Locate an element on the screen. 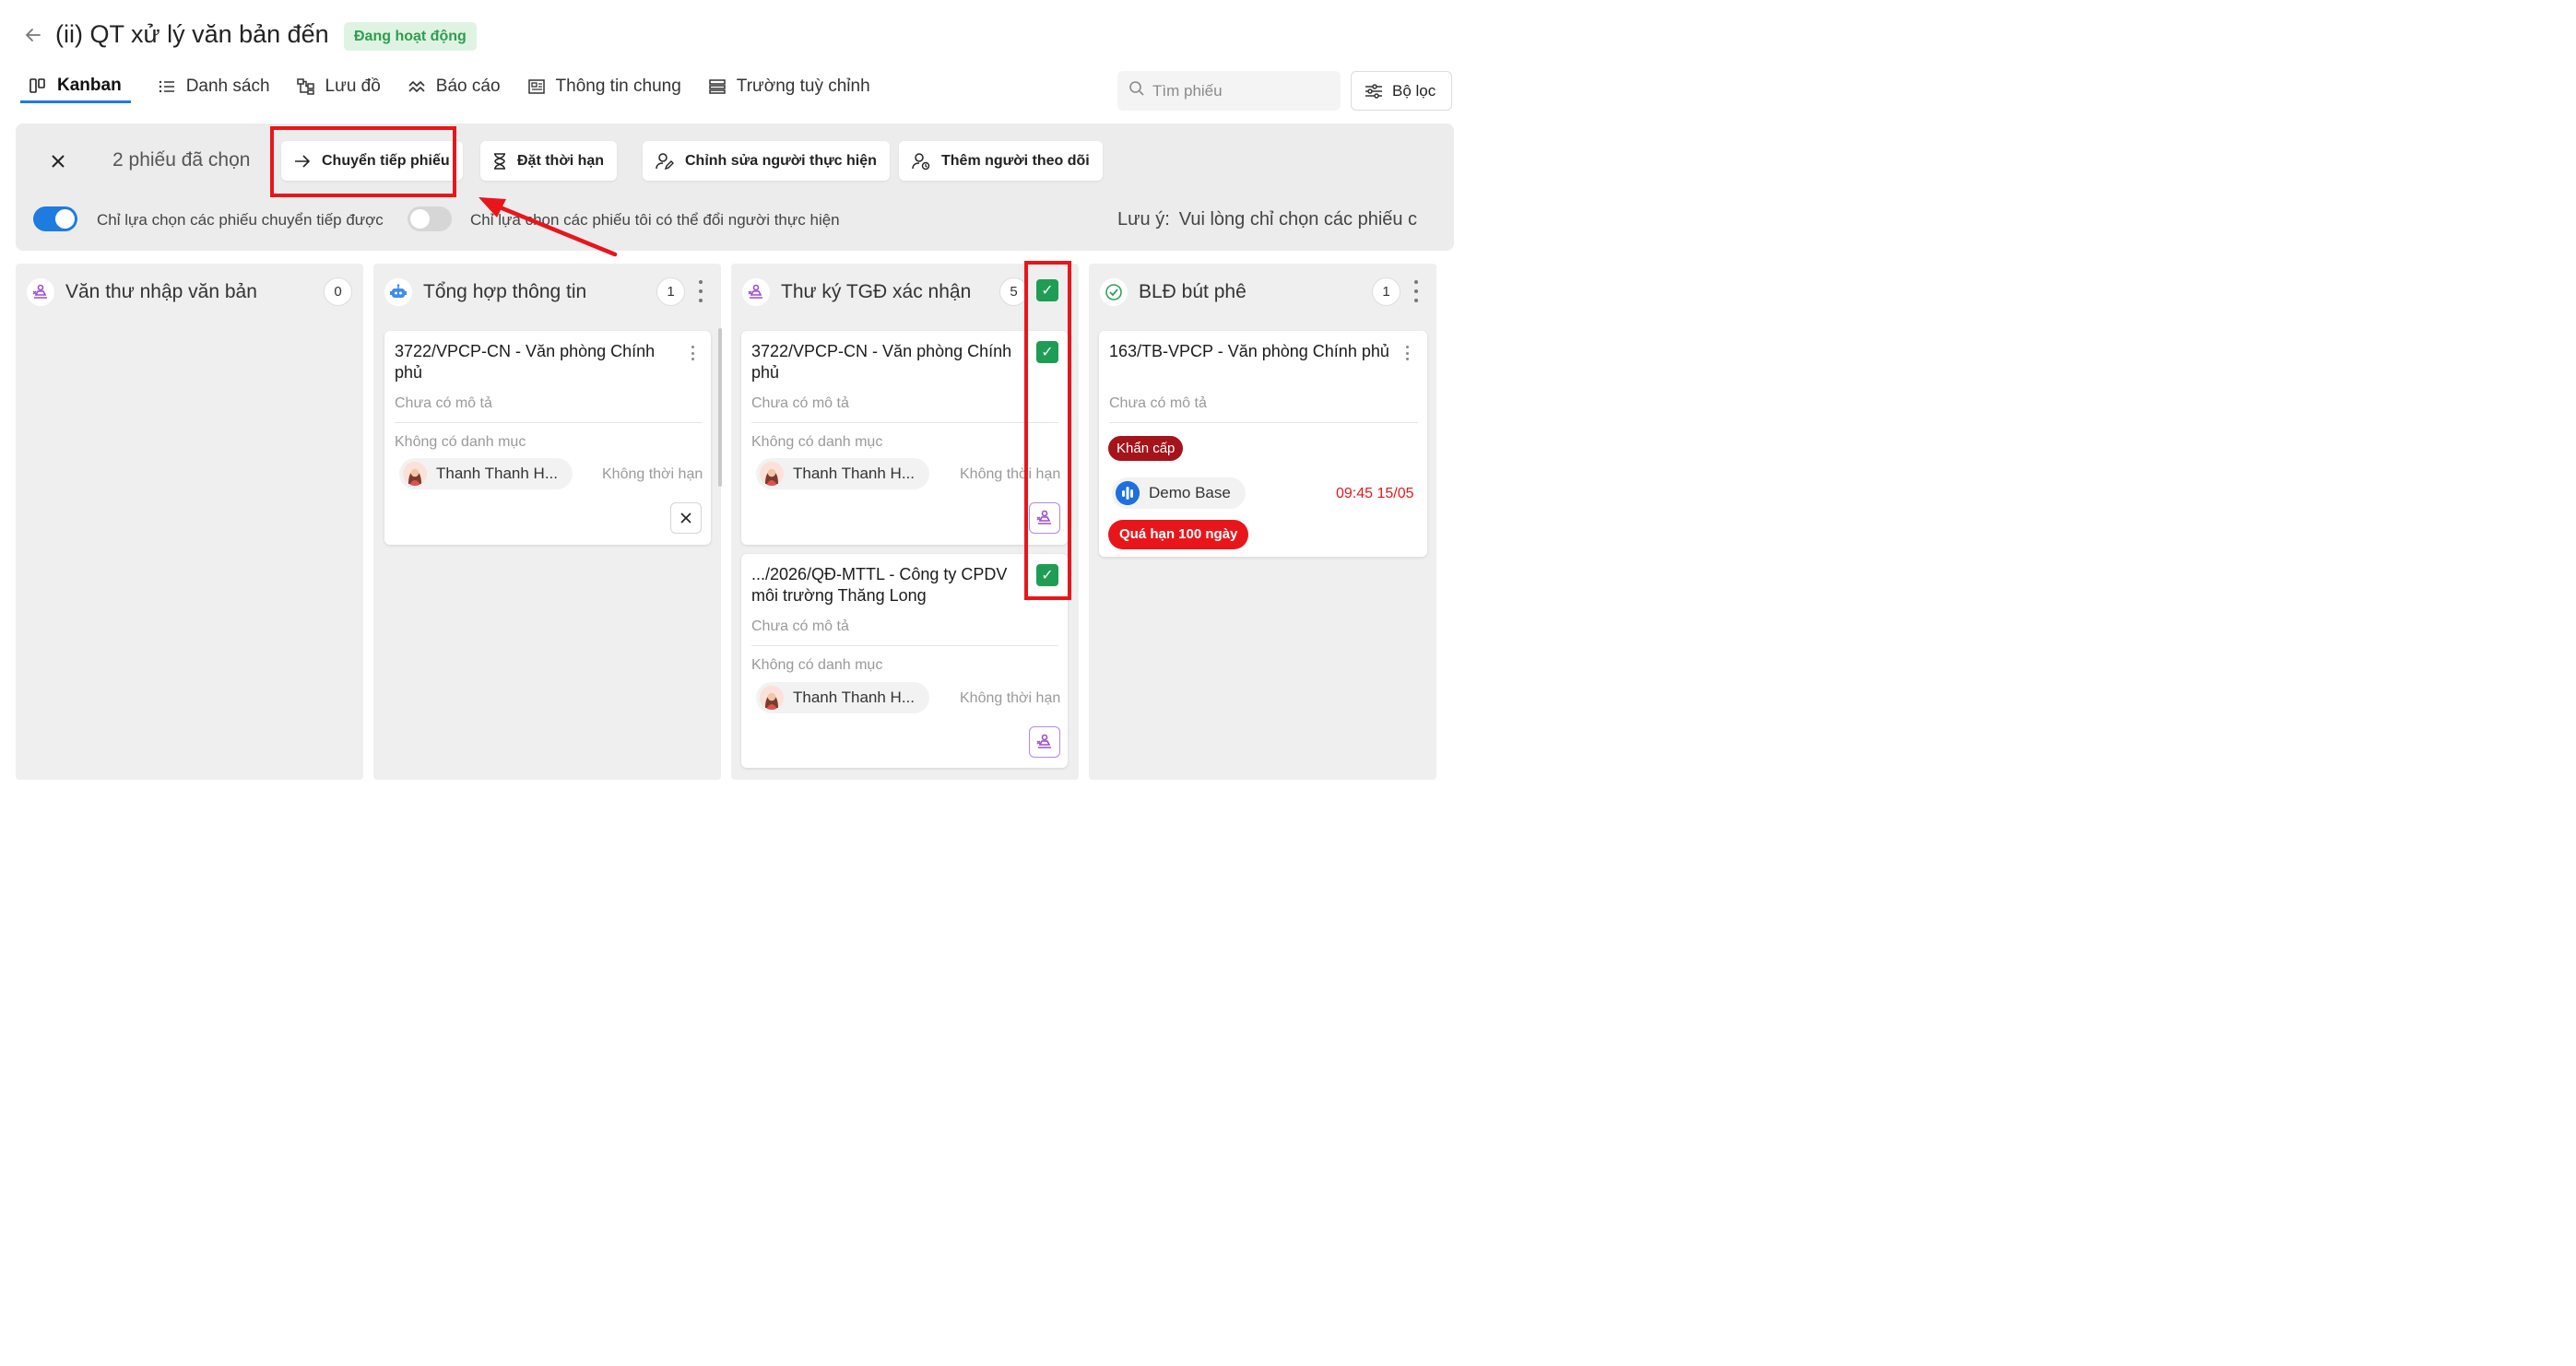 The image size is (2576, 1366). tab-list: Danh sách is located at coordinates (213, 87).